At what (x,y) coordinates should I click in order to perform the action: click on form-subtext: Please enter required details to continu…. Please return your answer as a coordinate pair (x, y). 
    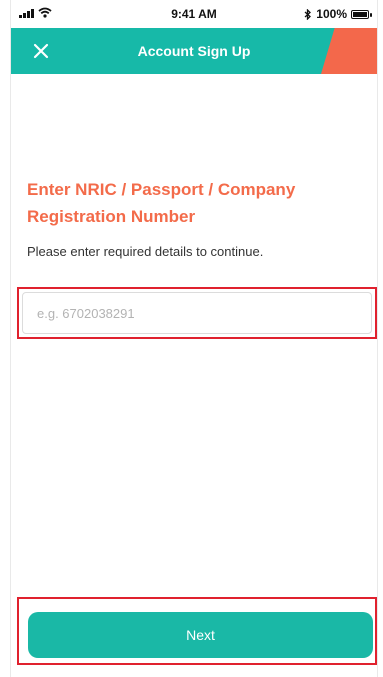
    Looking at the image, I should click on (145, 251).